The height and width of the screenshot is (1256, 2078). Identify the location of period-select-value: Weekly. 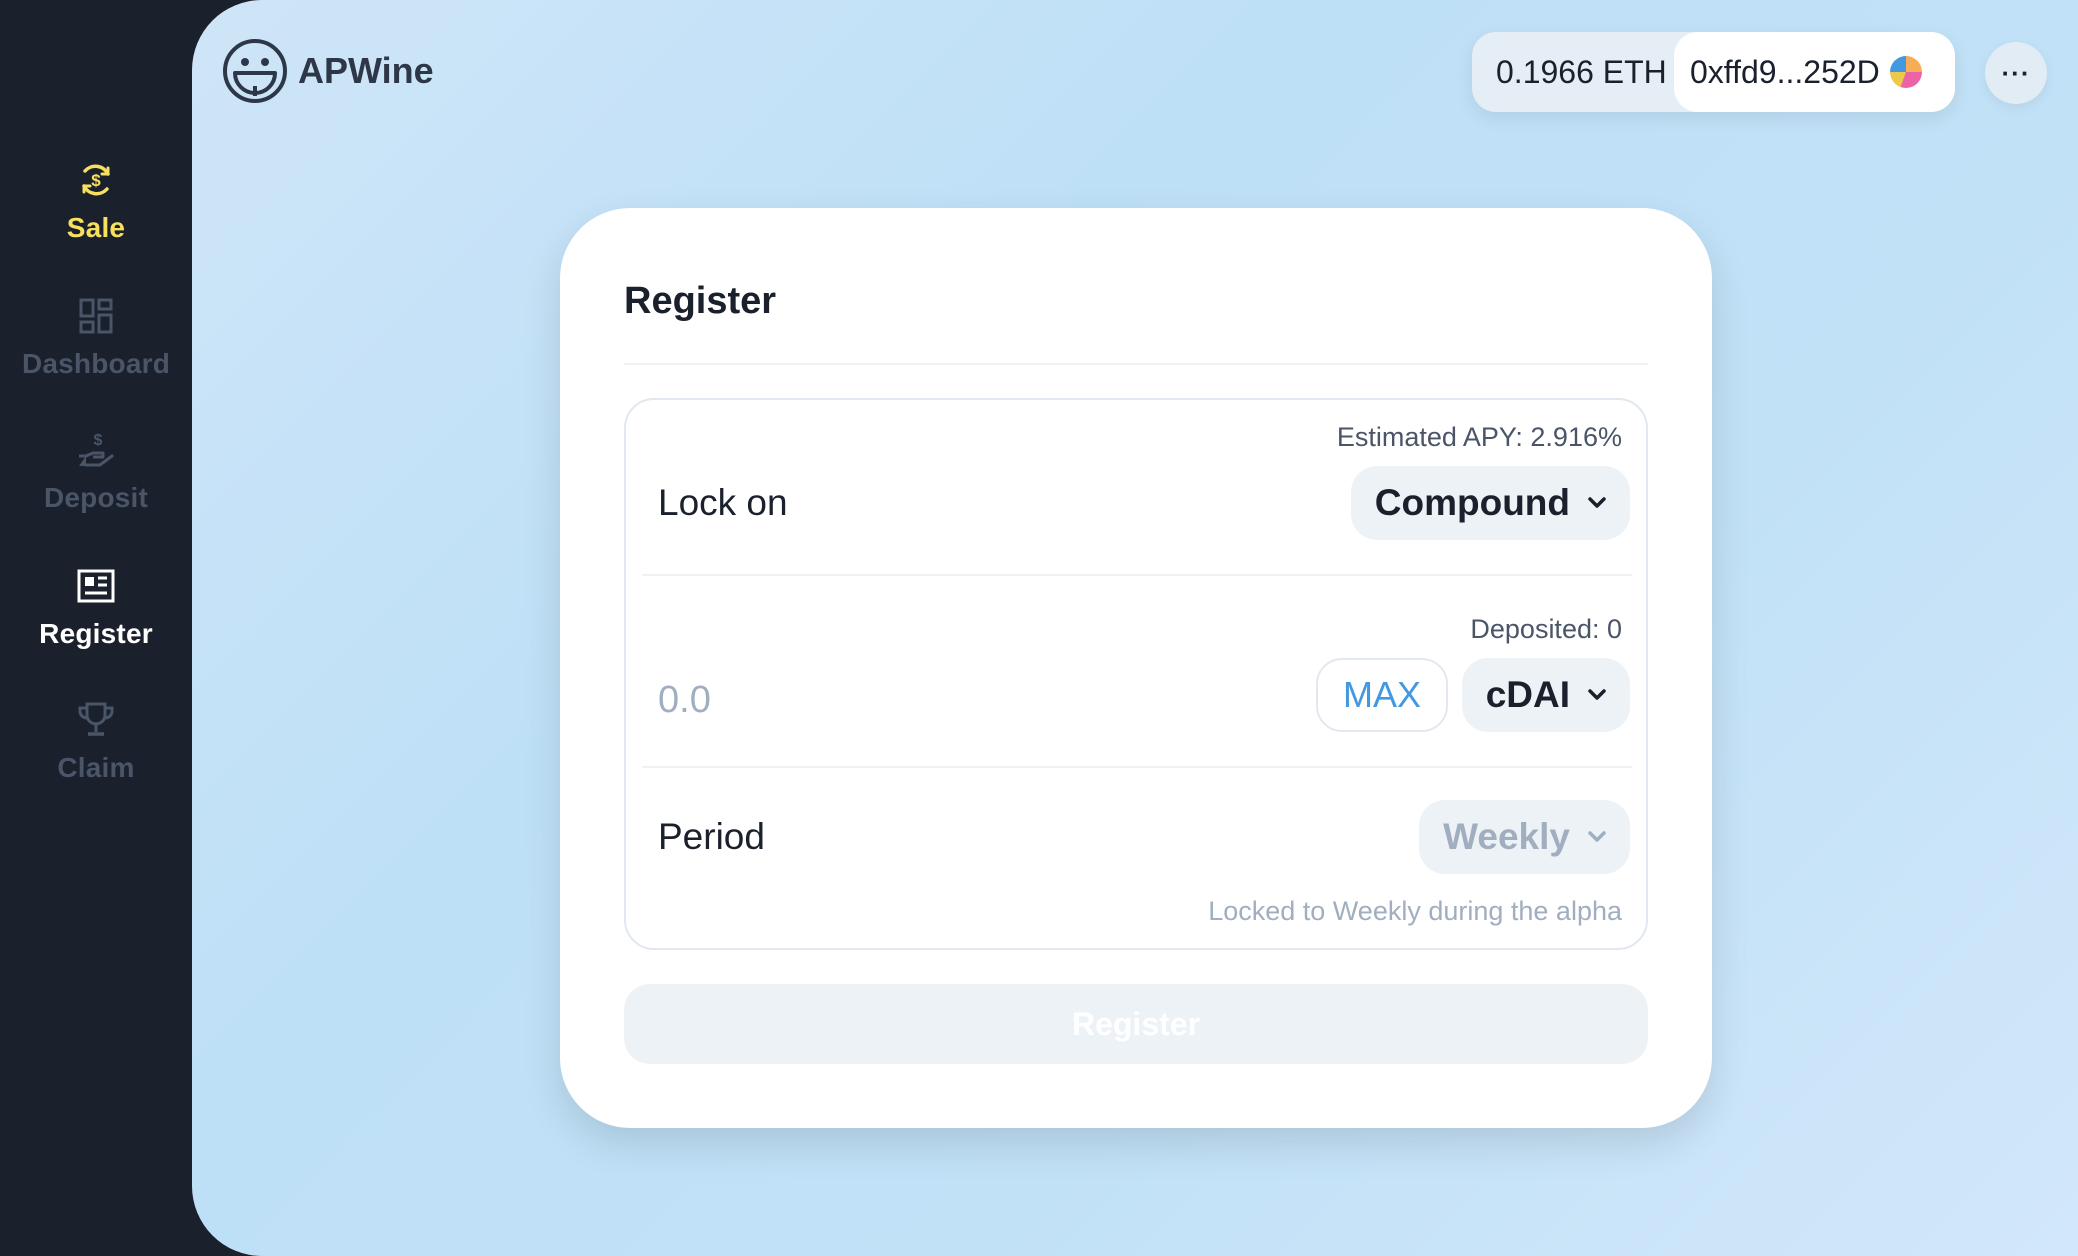
(1506, 836).